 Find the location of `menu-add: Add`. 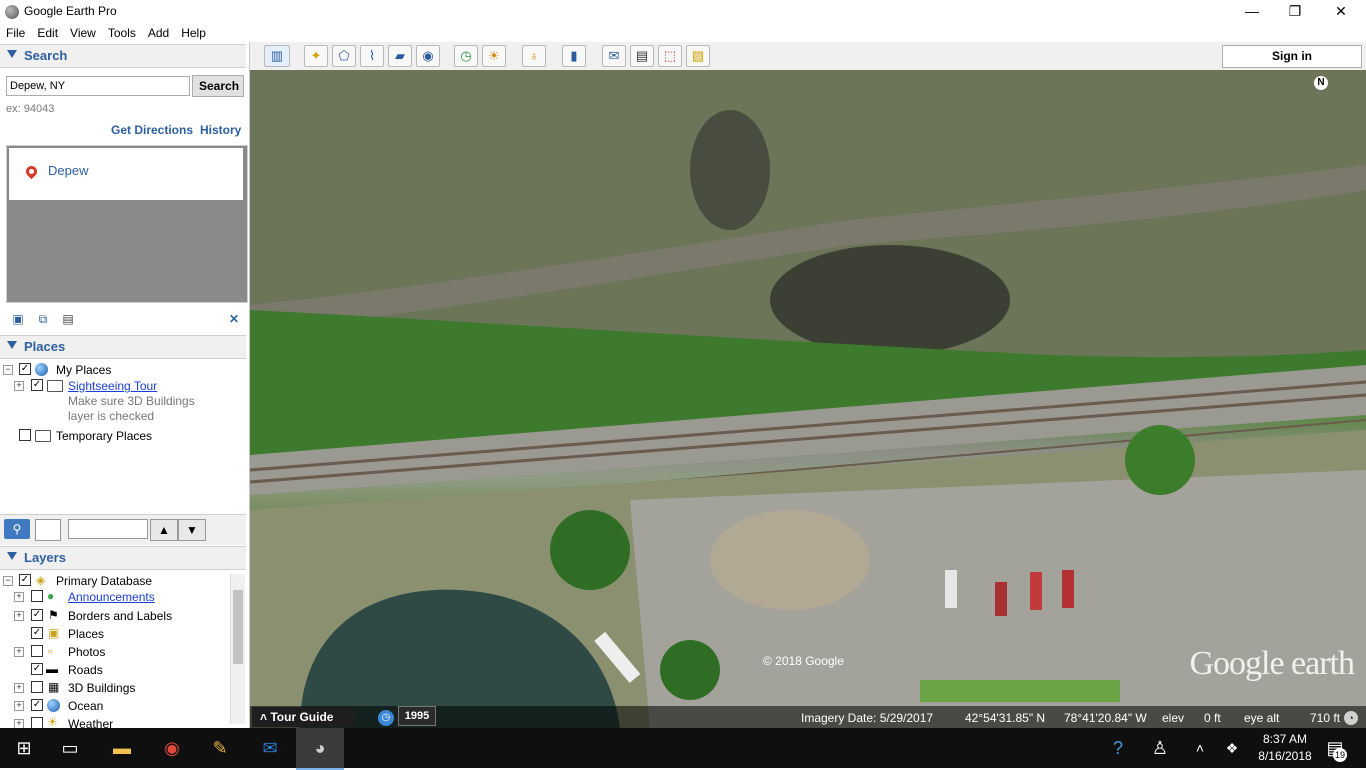

menu-add: Add is located at coordinates (158, 33).